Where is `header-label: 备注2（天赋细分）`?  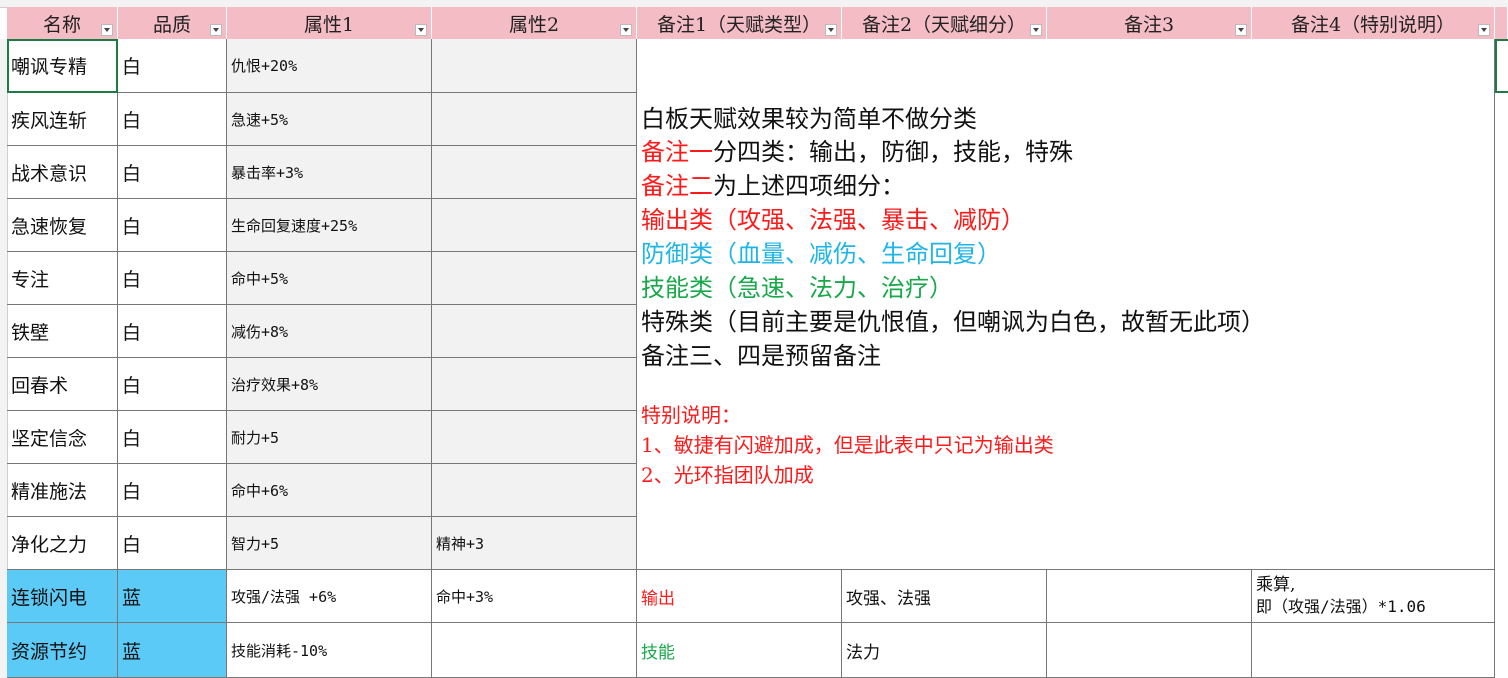
header-label: 备注2（天赋细分） is located at coordinates (944, 24).